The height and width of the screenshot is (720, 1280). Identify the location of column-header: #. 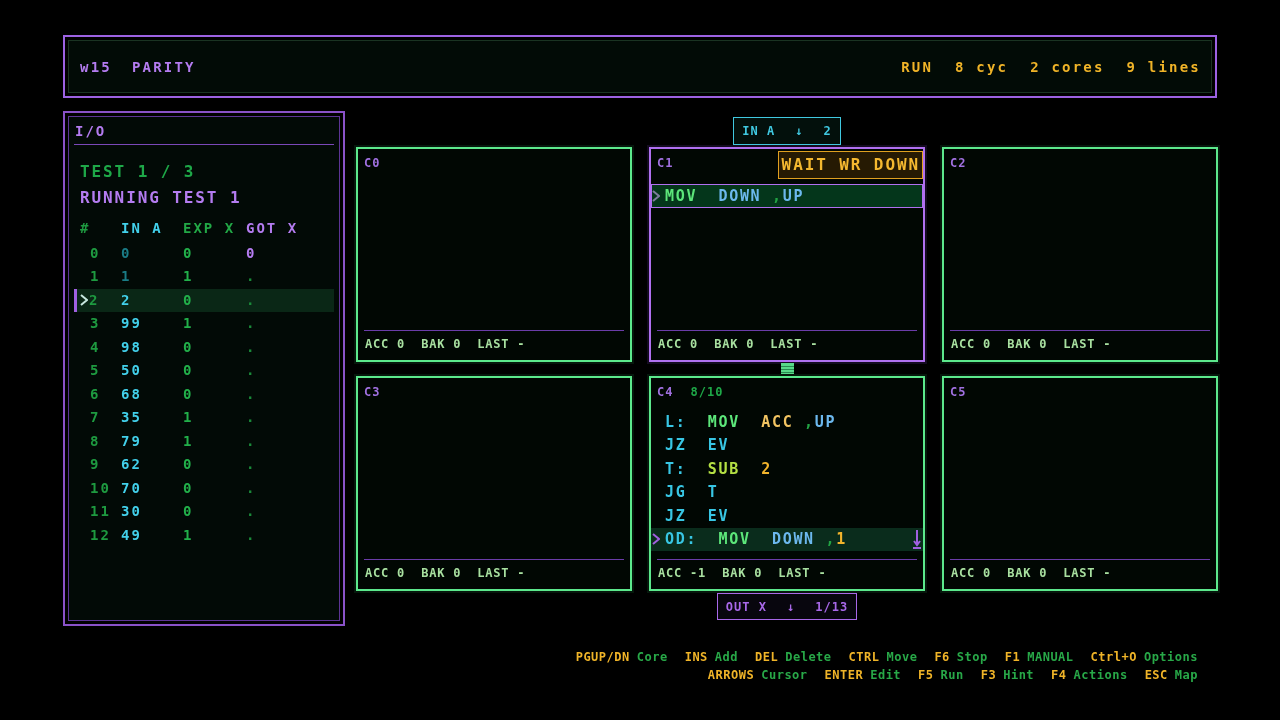
(86, 228).